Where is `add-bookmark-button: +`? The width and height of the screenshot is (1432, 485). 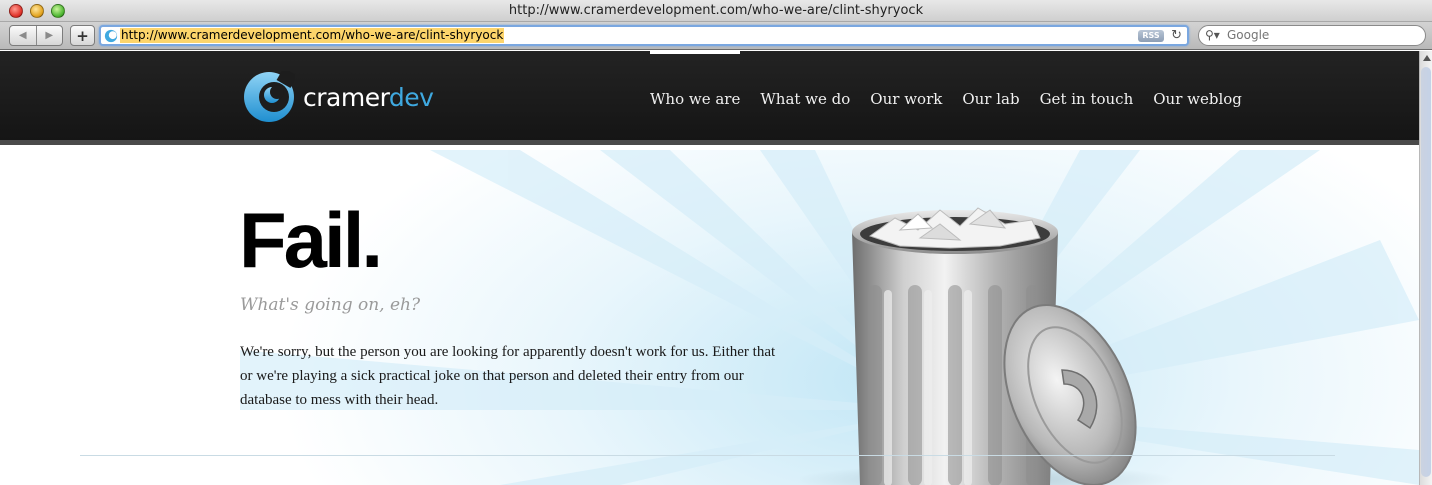
add-bookmark-button: + is located at coordinates (82, 35).